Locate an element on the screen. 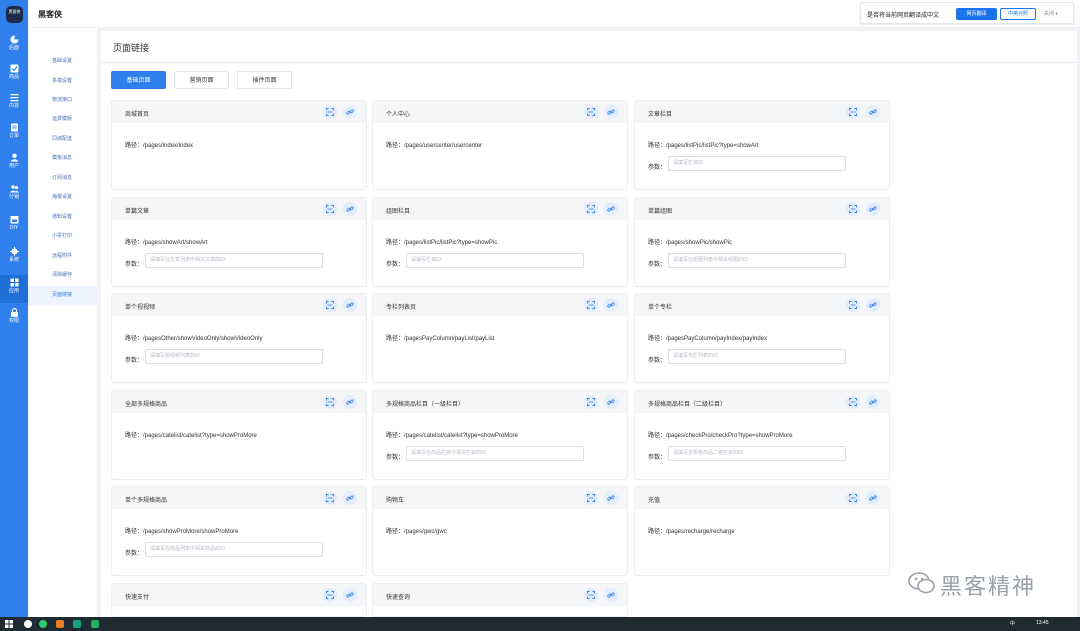 This screenshot has width=1080, height=631. sidebar-item: 清除缓存 is located at coordinates (63, 275).